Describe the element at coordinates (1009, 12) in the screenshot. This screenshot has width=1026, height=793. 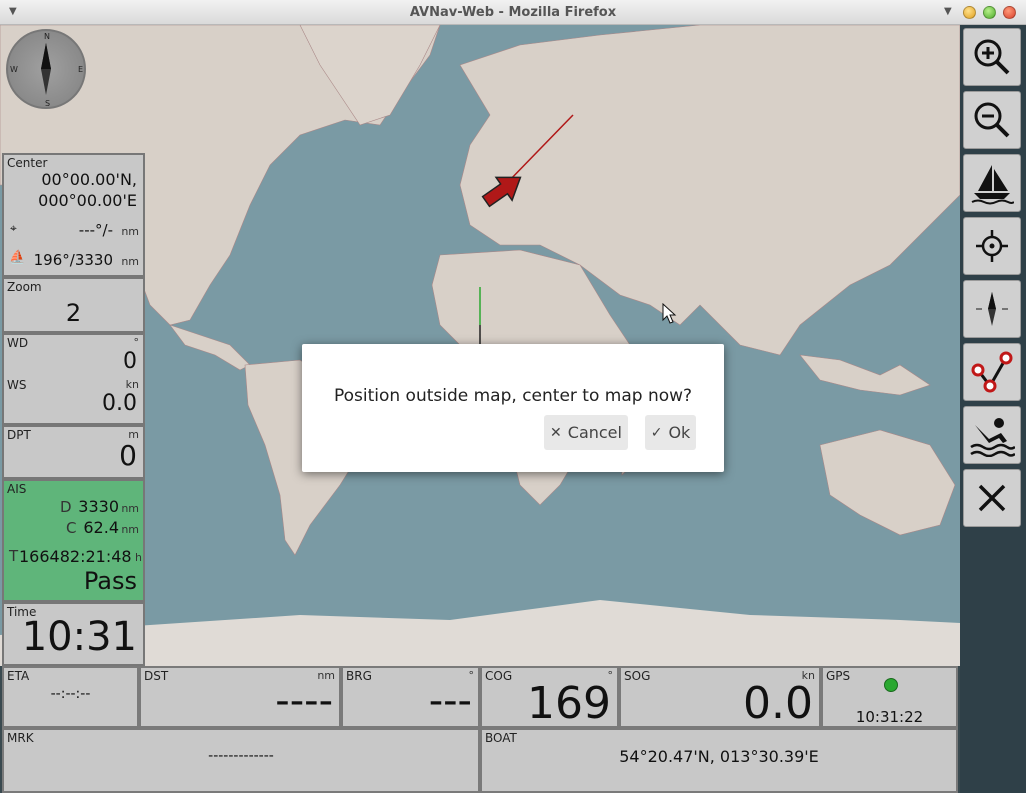
I see `window-close-button` at that location.